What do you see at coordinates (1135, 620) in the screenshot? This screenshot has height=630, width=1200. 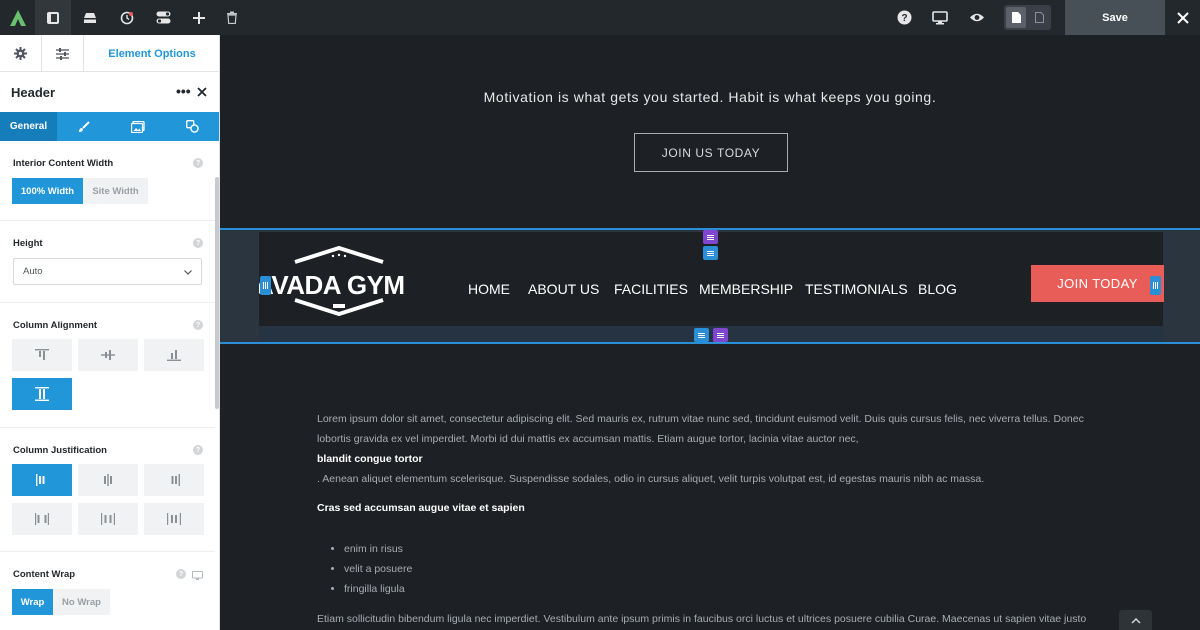 I see `scroll-to-top-button` at bounding box center [1135, 620].